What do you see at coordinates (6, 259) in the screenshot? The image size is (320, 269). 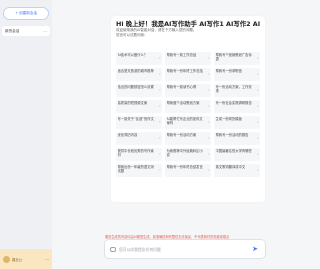 I see `avatar` at bounding box center [6, 259].